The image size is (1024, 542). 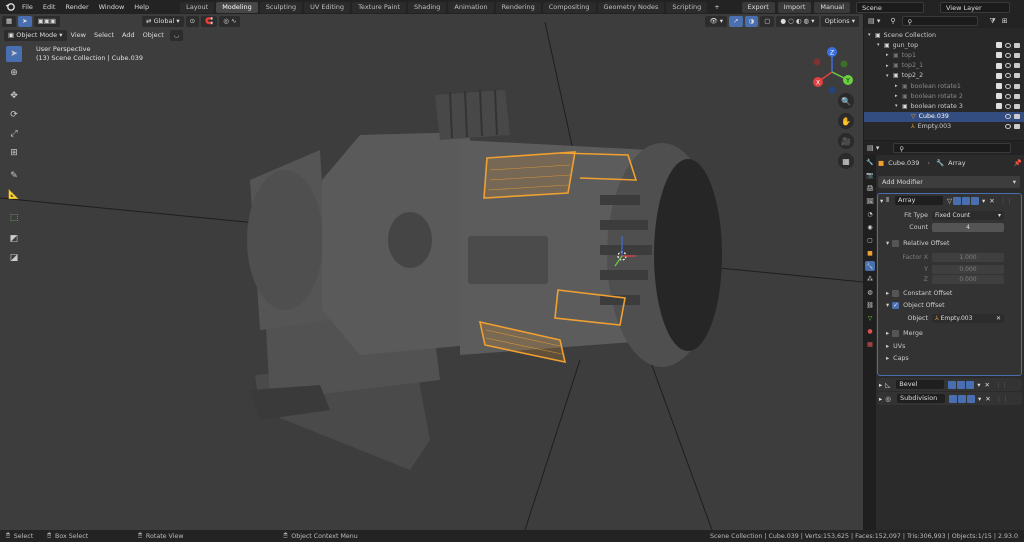 I want to click on uvs-row: ▸ UVs, so click(x=949, y=346).